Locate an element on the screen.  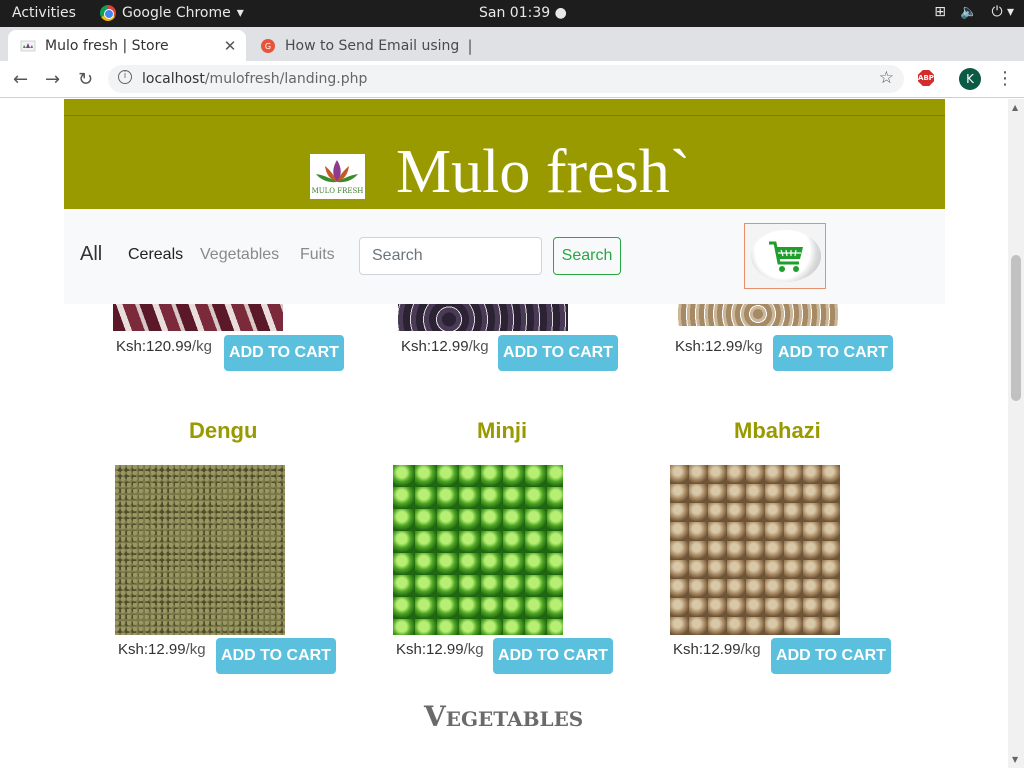
network-icon: ⊞ is located at coordinates (940, 12).